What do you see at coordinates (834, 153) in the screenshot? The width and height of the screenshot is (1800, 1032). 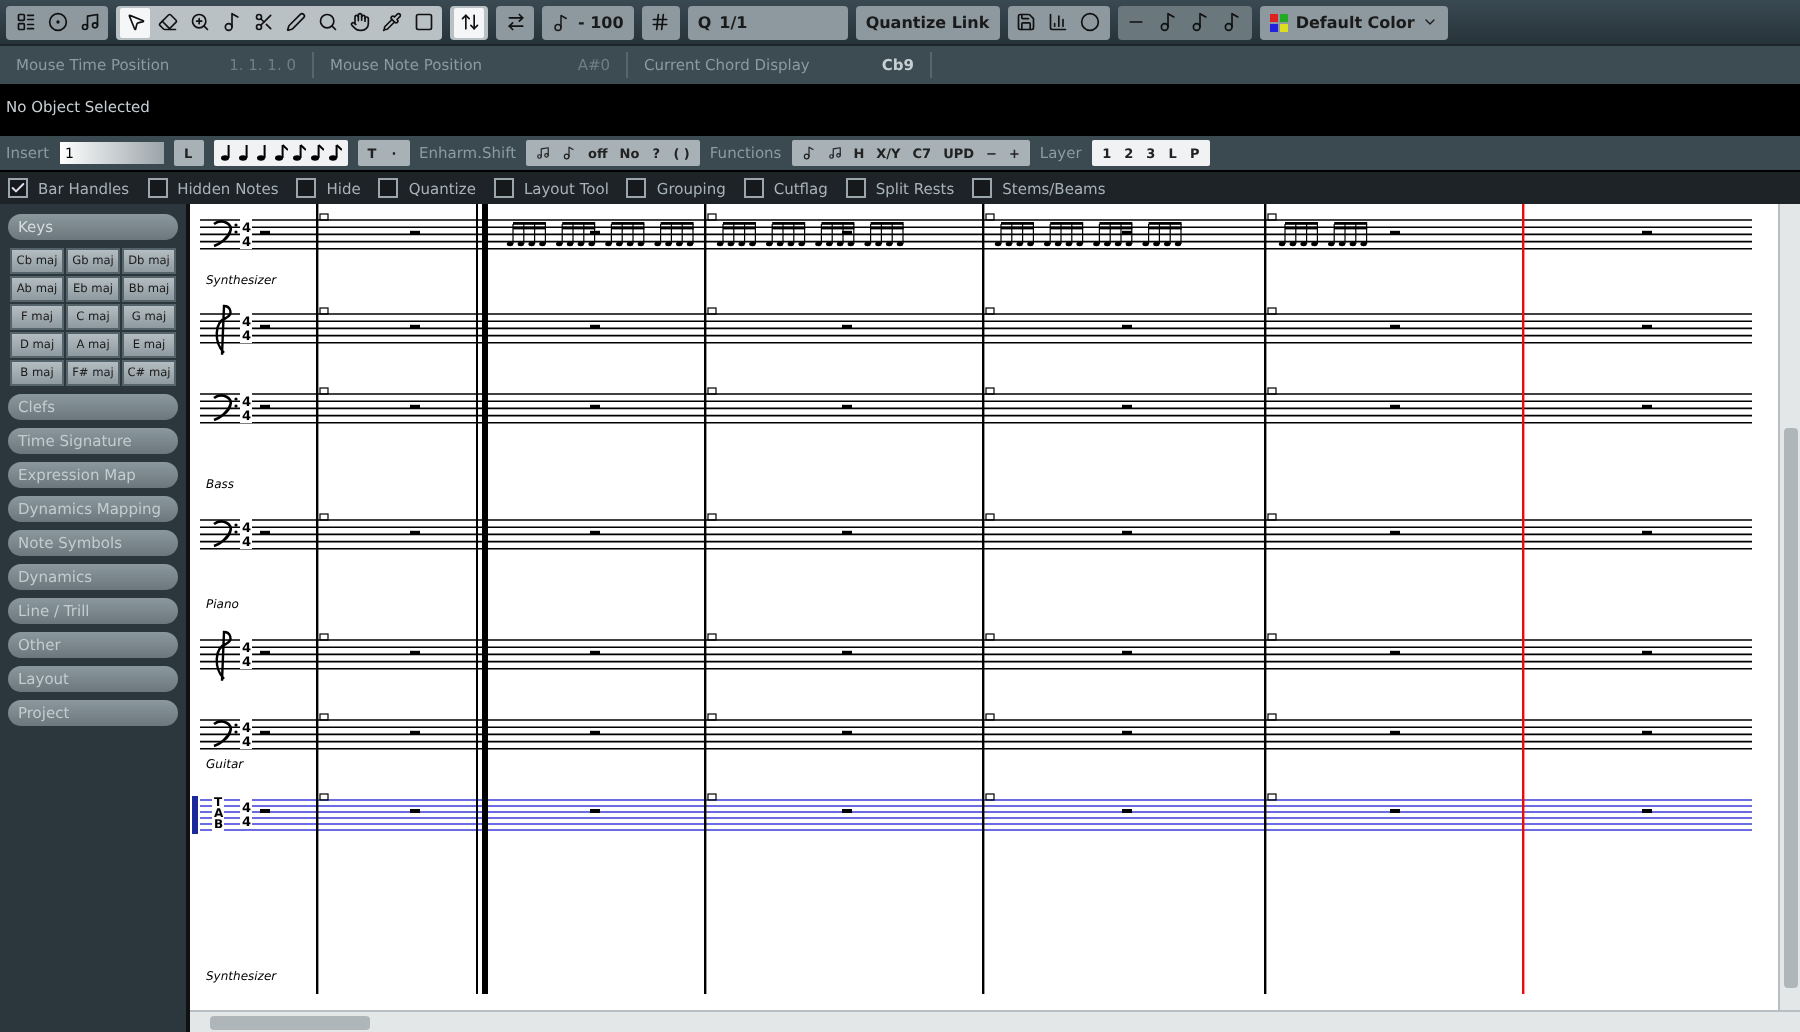 I see `note-button` at bounding box center [834, 153].